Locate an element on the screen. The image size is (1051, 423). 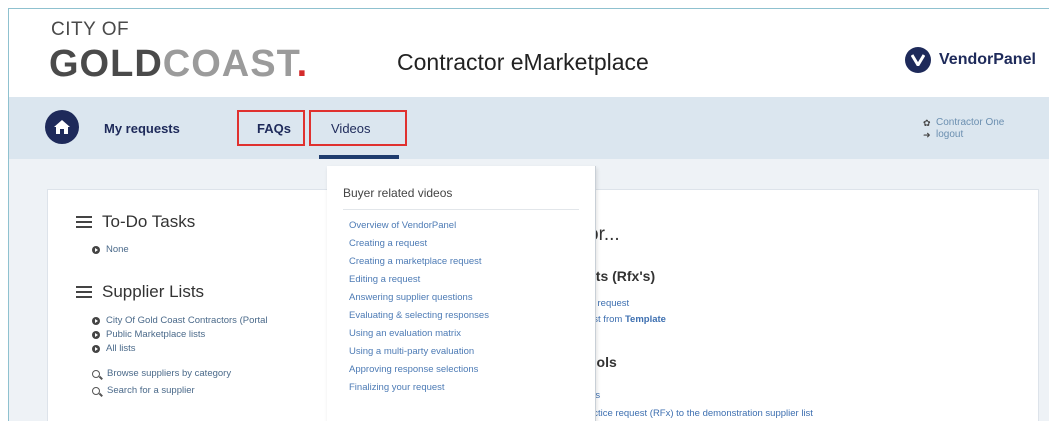
video-link: Finalizing your request is located at coordinates (397, 387).